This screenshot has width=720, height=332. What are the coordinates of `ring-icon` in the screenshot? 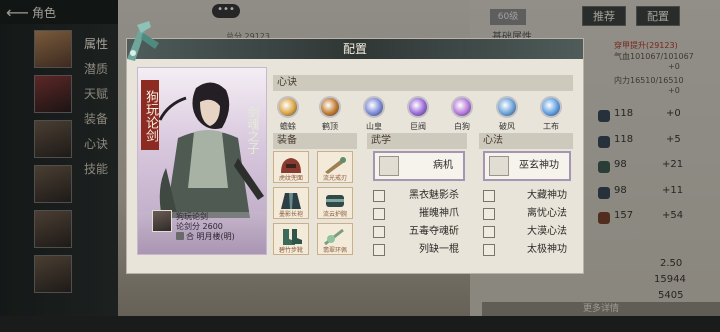 It's located at (335, 165).